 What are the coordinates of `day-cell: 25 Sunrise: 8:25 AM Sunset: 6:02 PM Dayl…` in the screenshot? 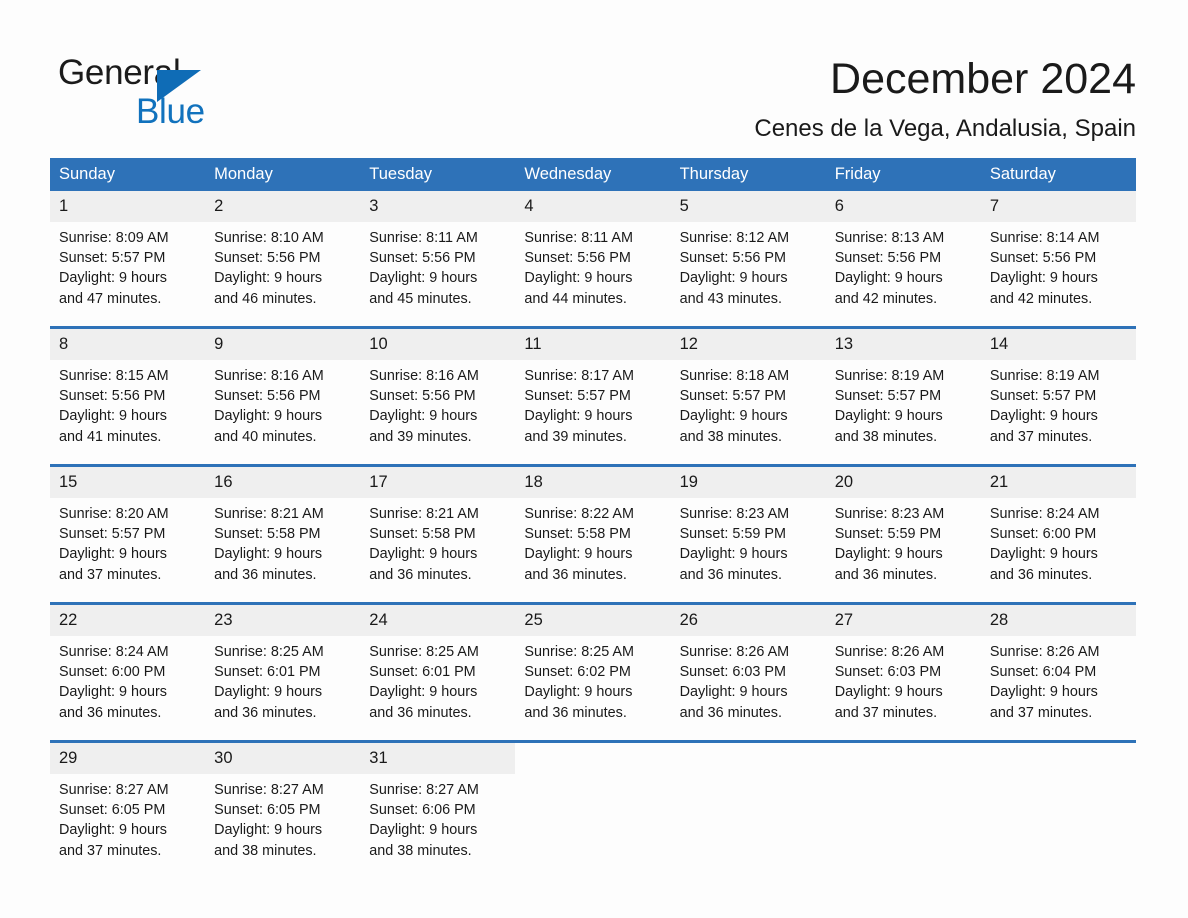 It's located at (593, 672).